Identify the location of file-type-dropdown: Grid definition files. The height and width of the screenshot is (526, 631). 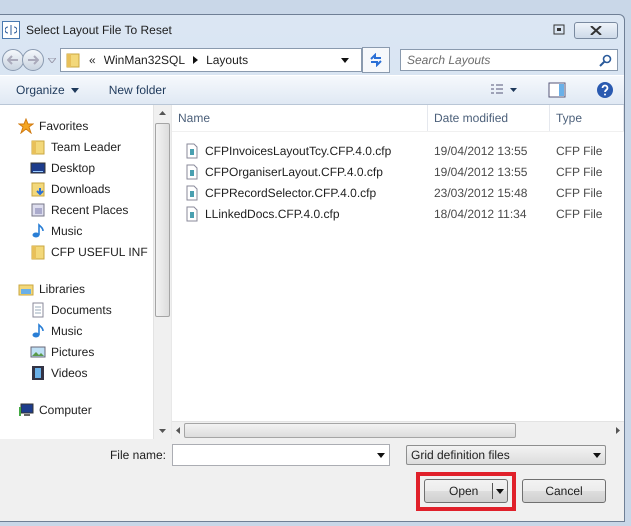
(506, 455).